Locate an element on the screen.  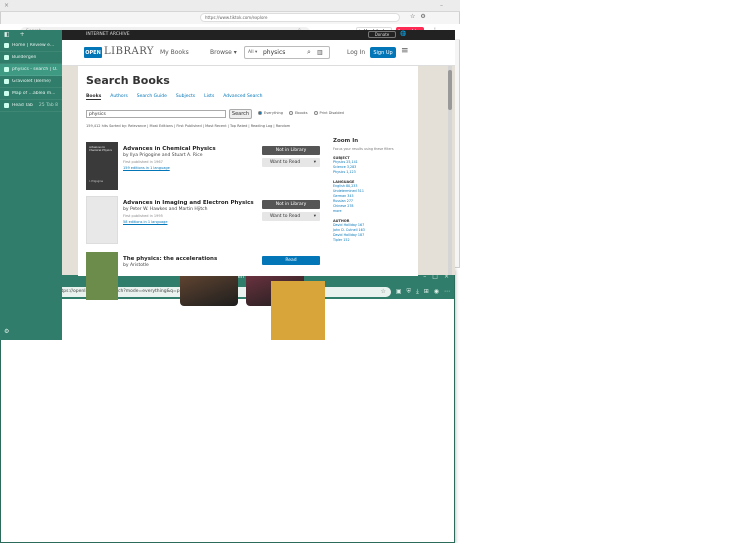
sidebar-header: ◧ + is located at coordinates (31, 35).